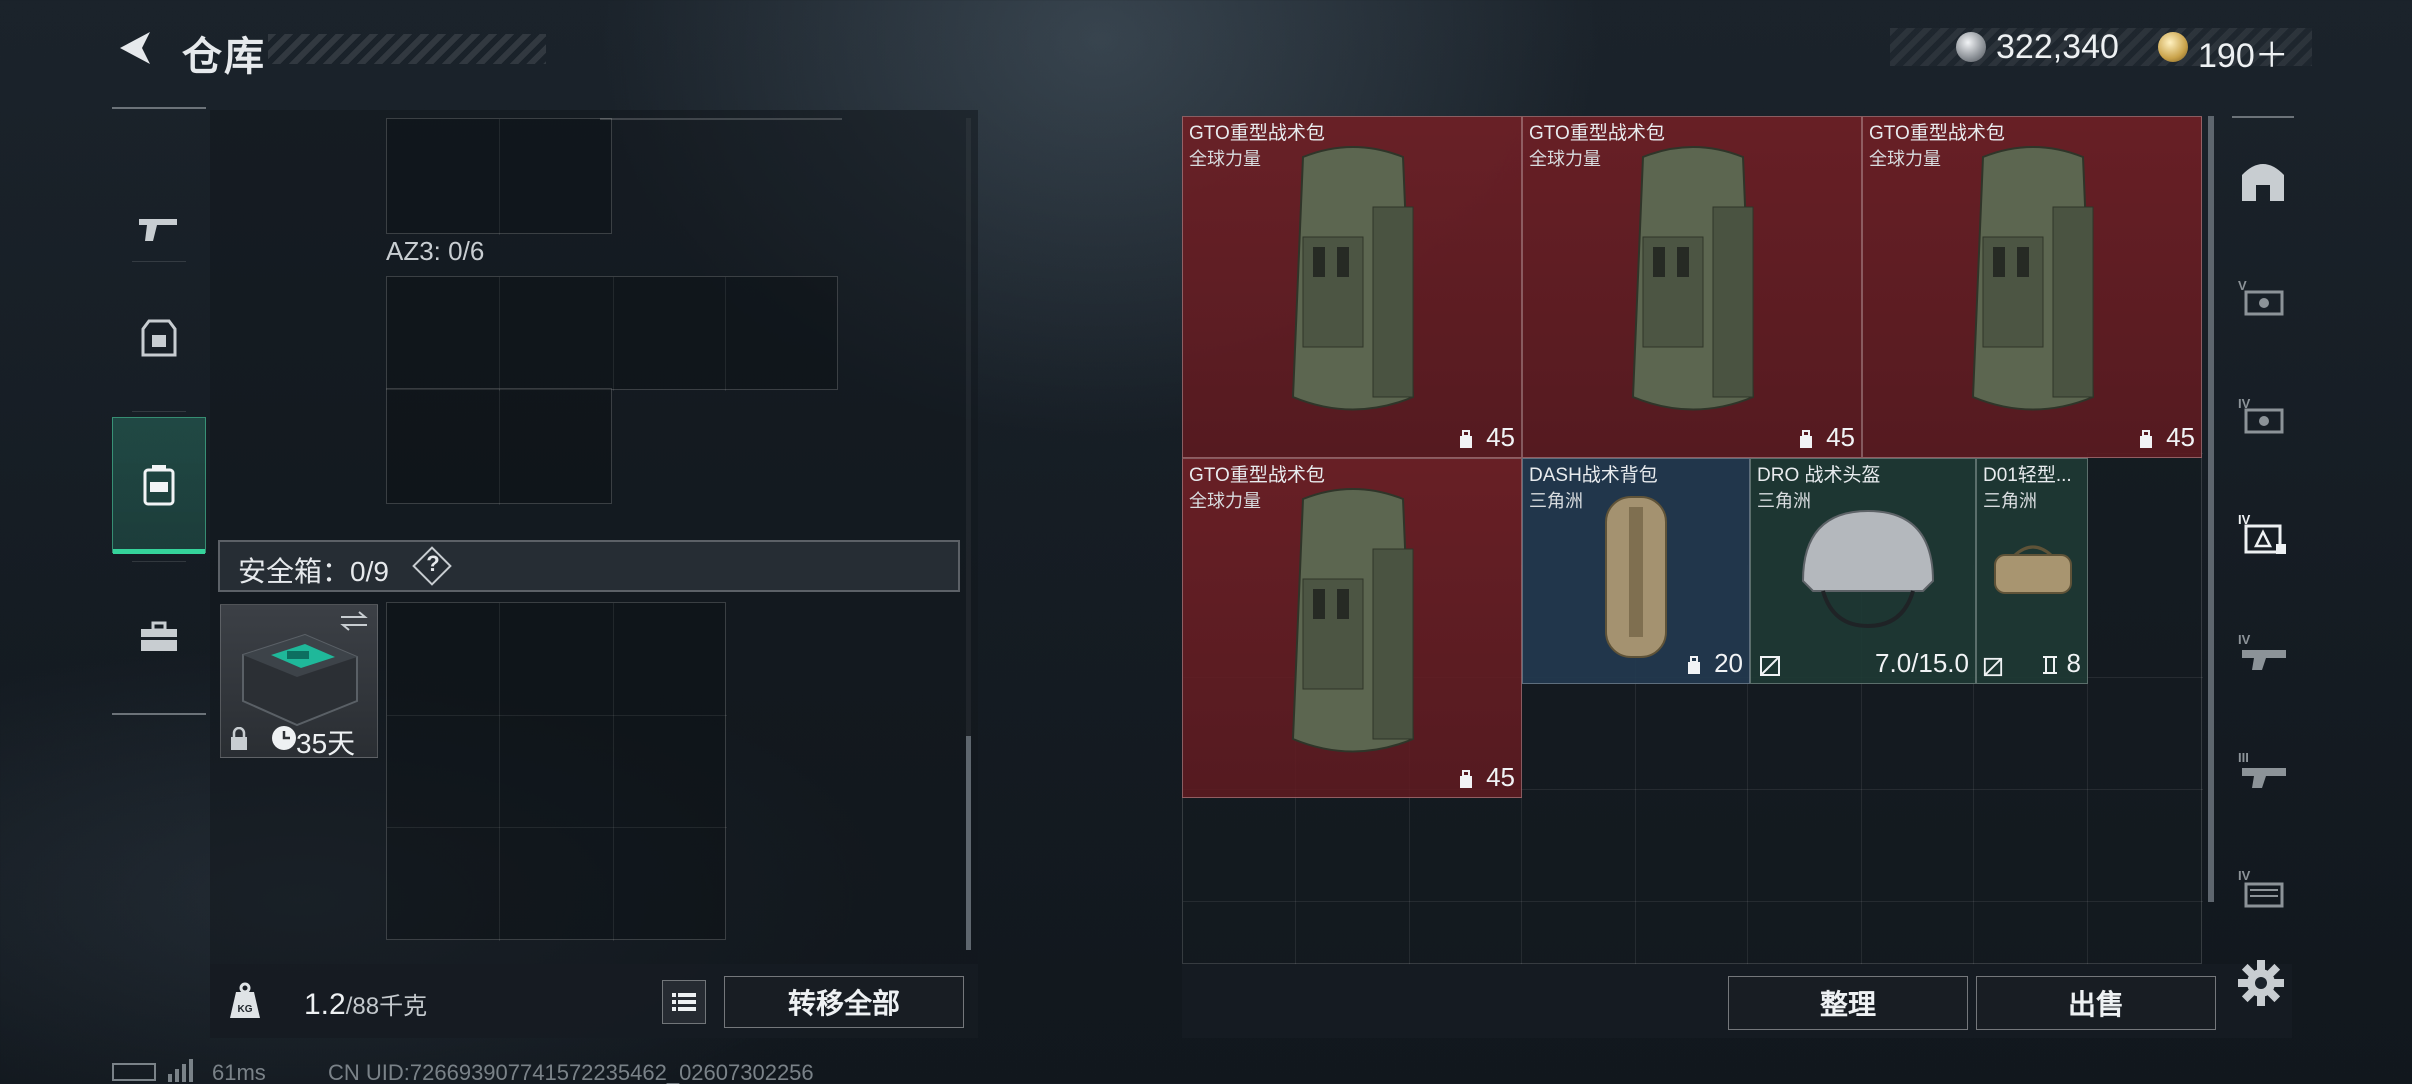  What do you see at coordinates (2073, 663) in the screenshot?
I see `item-slots: 8` at bounding box center [2073, 663].